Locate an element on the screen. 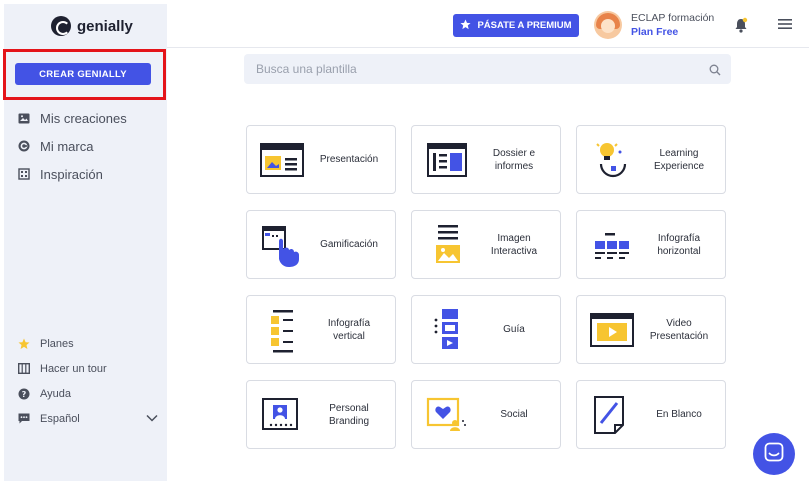  template-card-infografia-vertical: Infografía vertical is located at coordinates (321, 329).